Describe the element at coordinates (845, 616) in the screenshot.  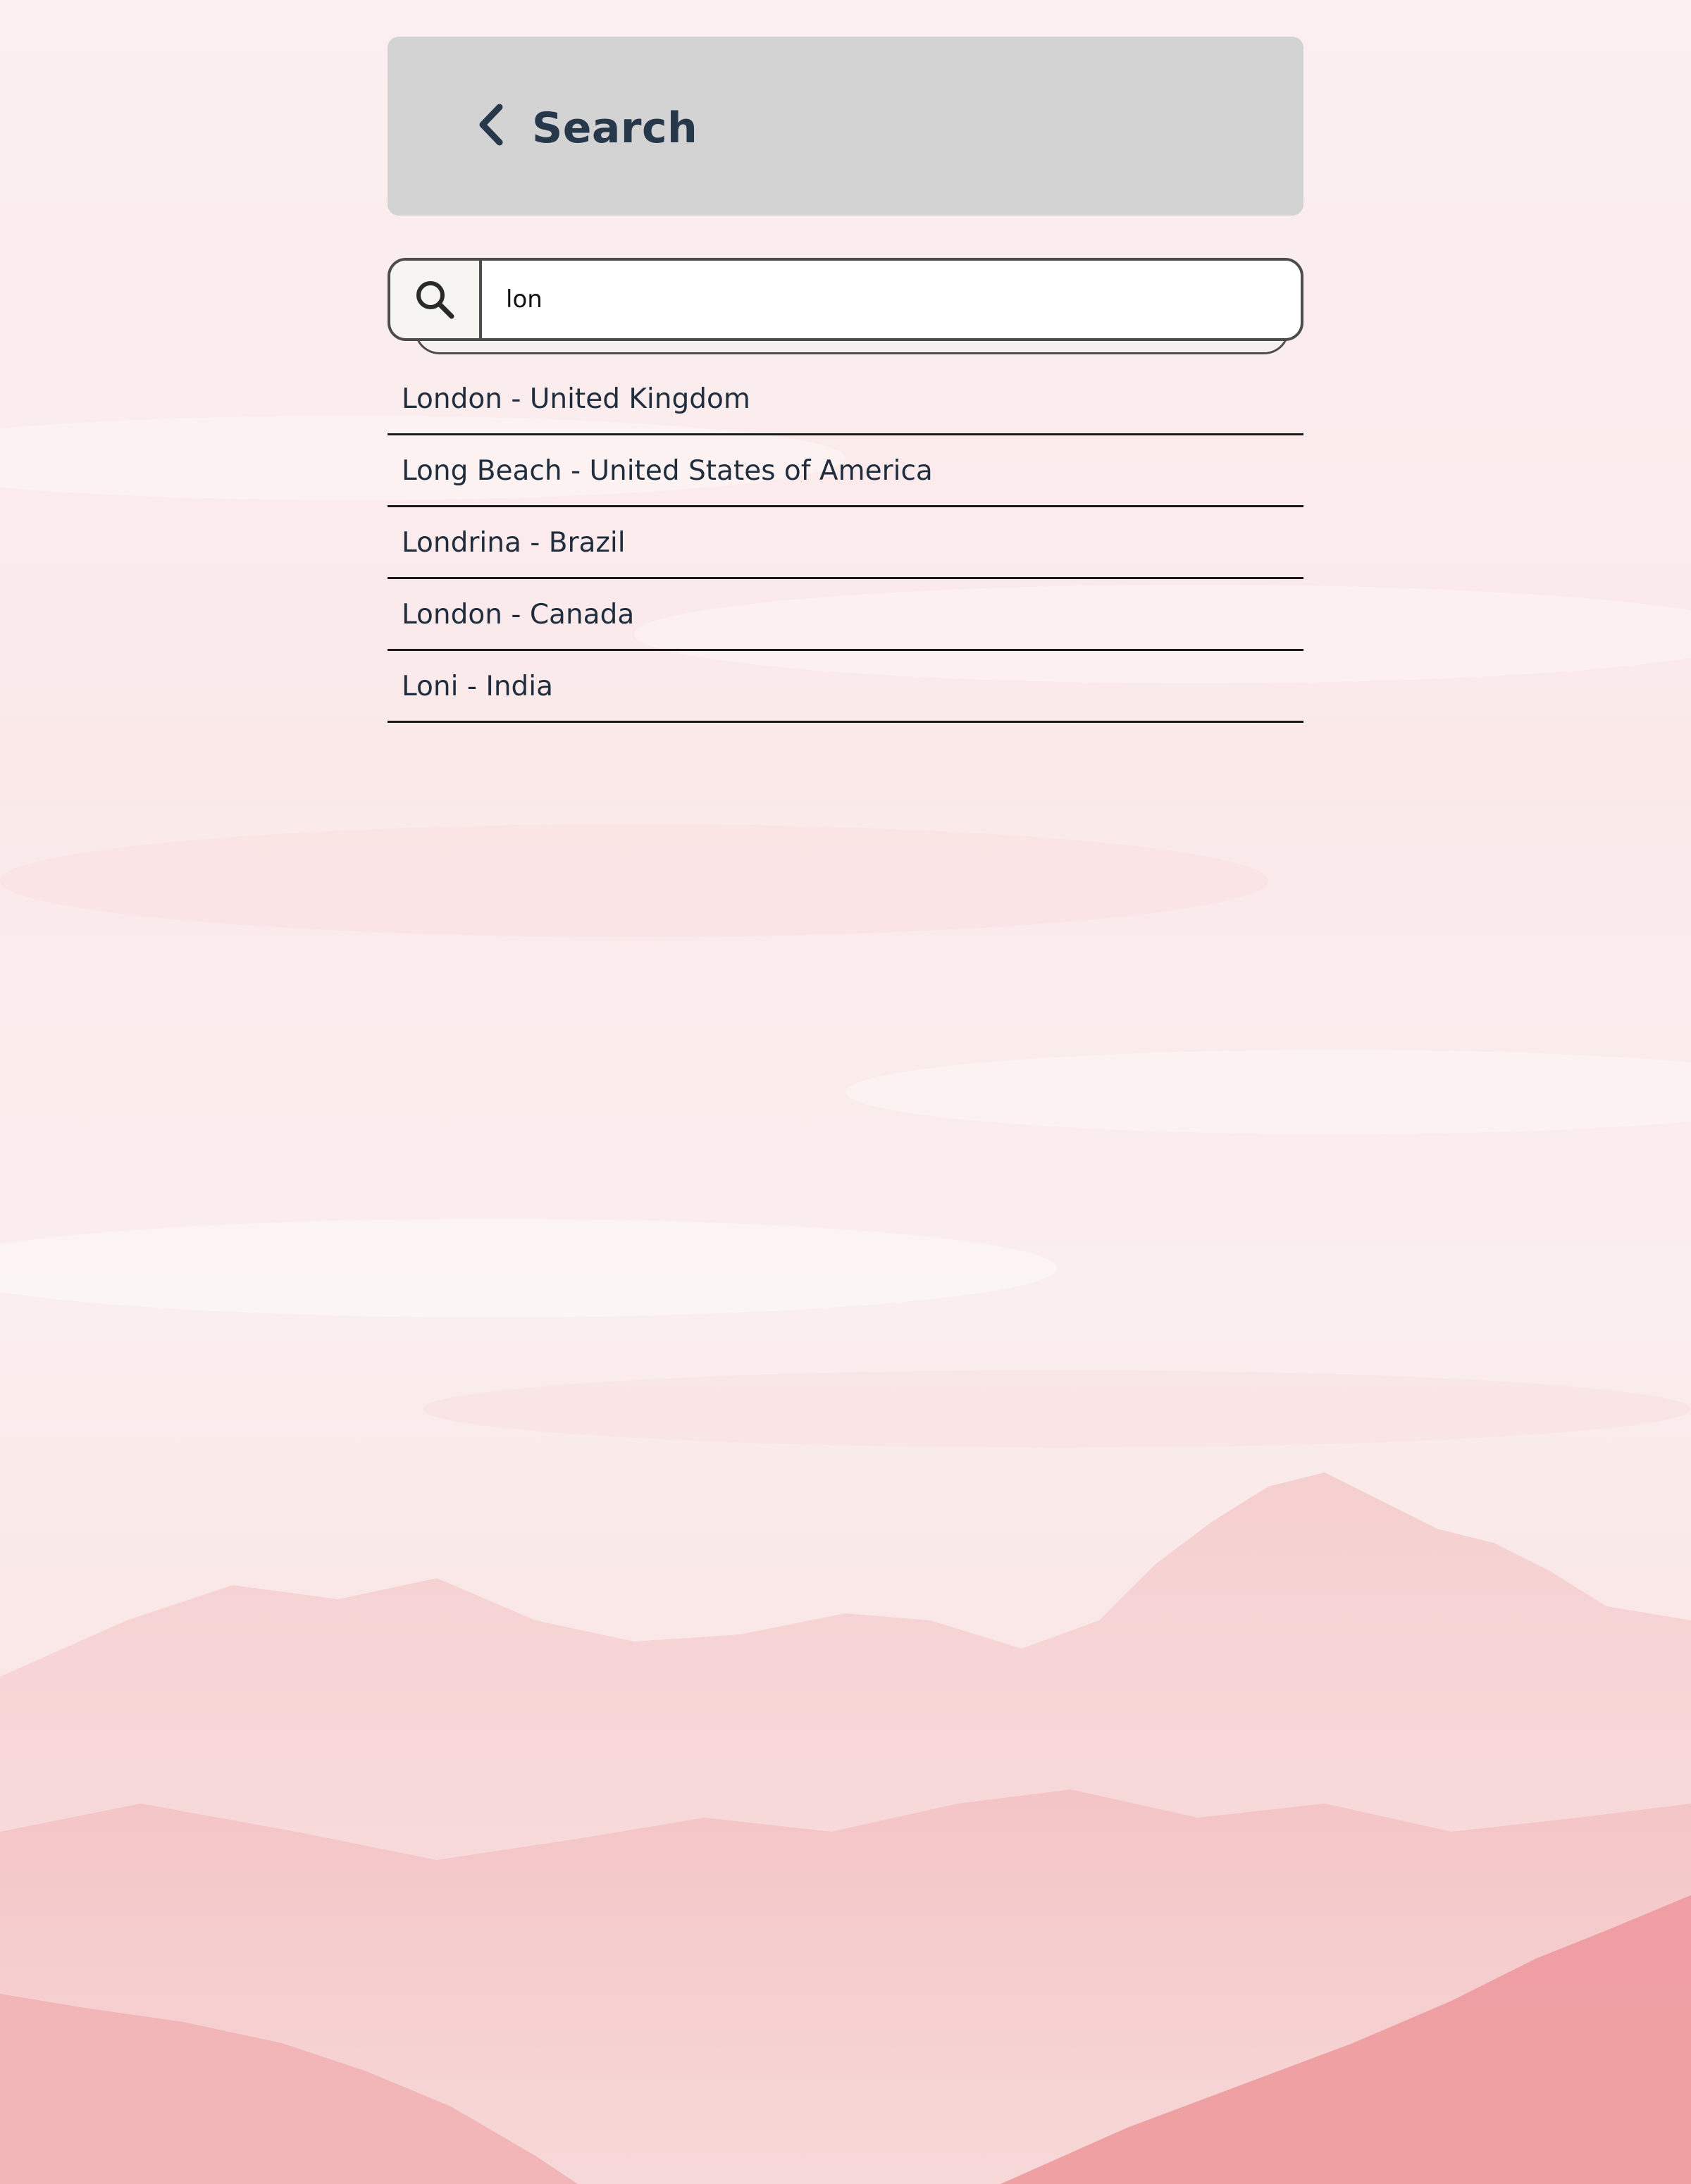
I see `result-item-london-canada: London - Canada` at that location.